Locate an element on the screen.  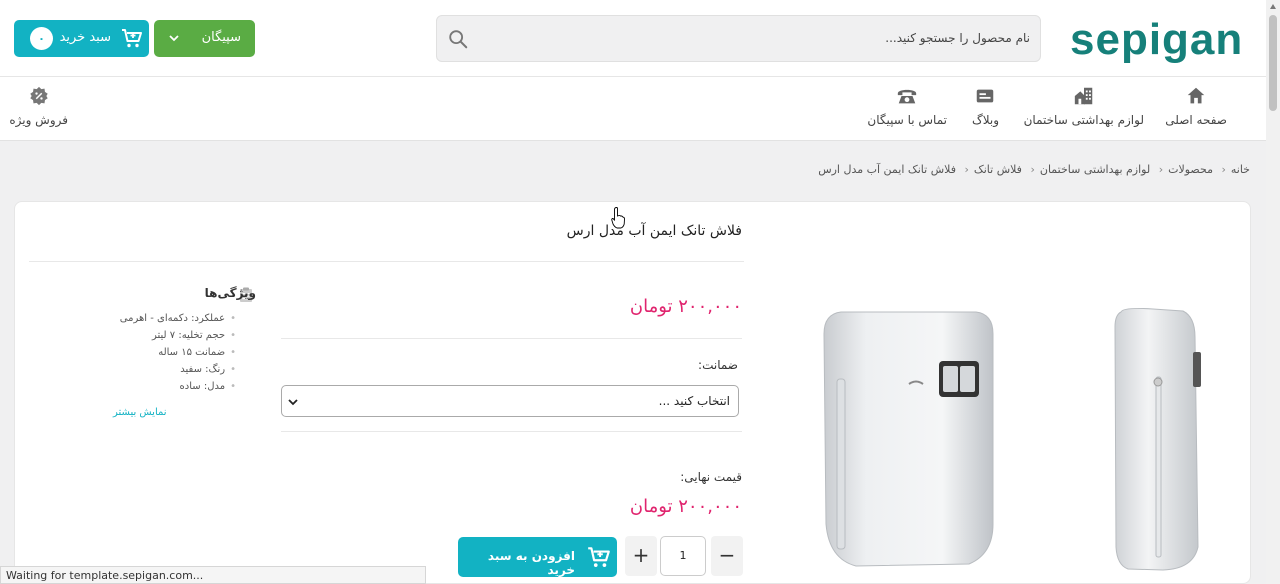
feature-item: مدل: ساده is located at coordinates (178, 386).